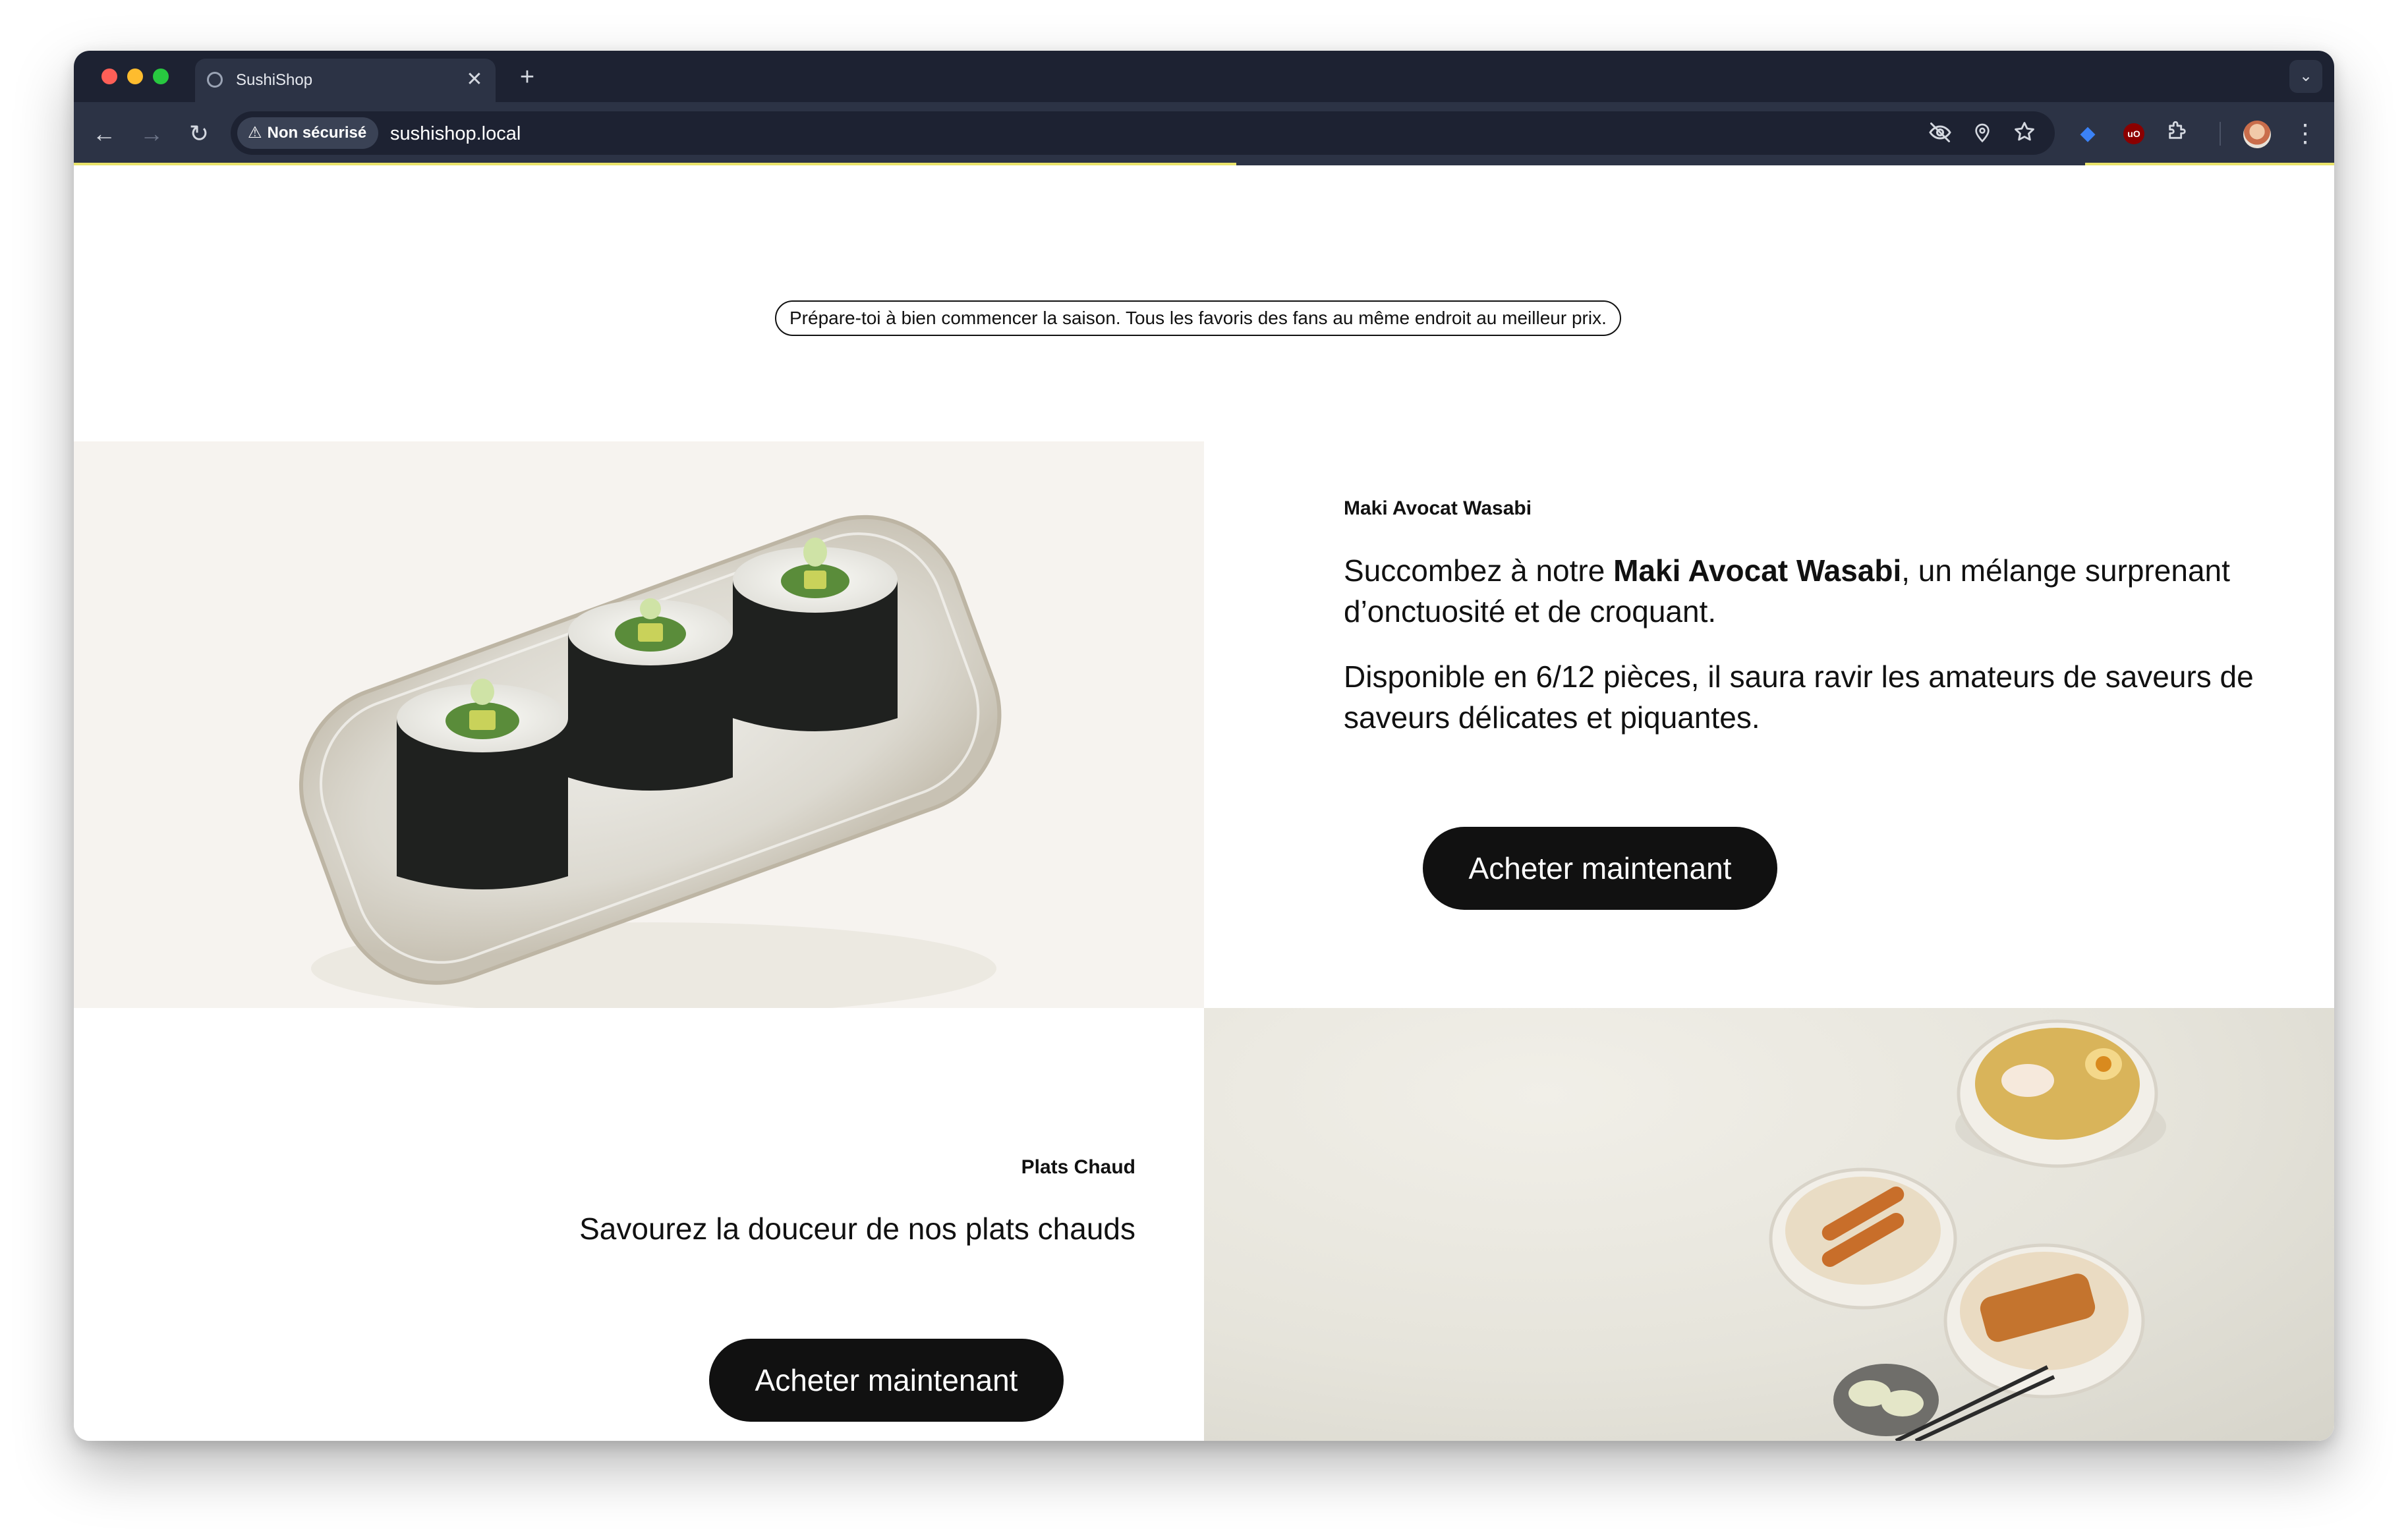 This screenshot has width=2408, height=1539. I want to click on back-button: ←, so click(105, 133).